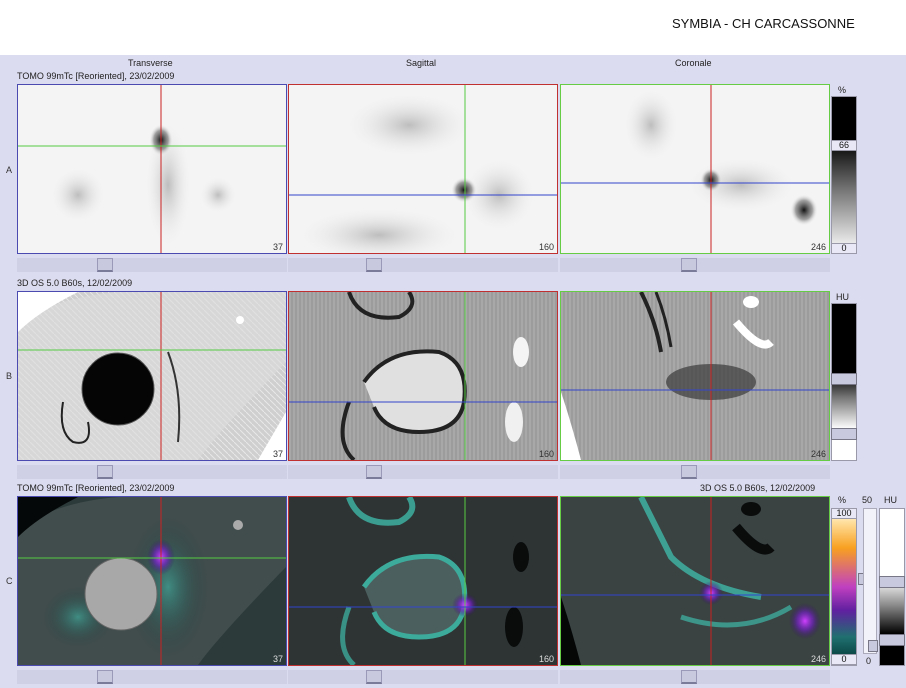 The height and width of the screenshot is (688, 906). What do you see at coordinates (693, 63) in the screenshot?
I see `column-header-coronale: Coronale` at bounding box center [693, 63].